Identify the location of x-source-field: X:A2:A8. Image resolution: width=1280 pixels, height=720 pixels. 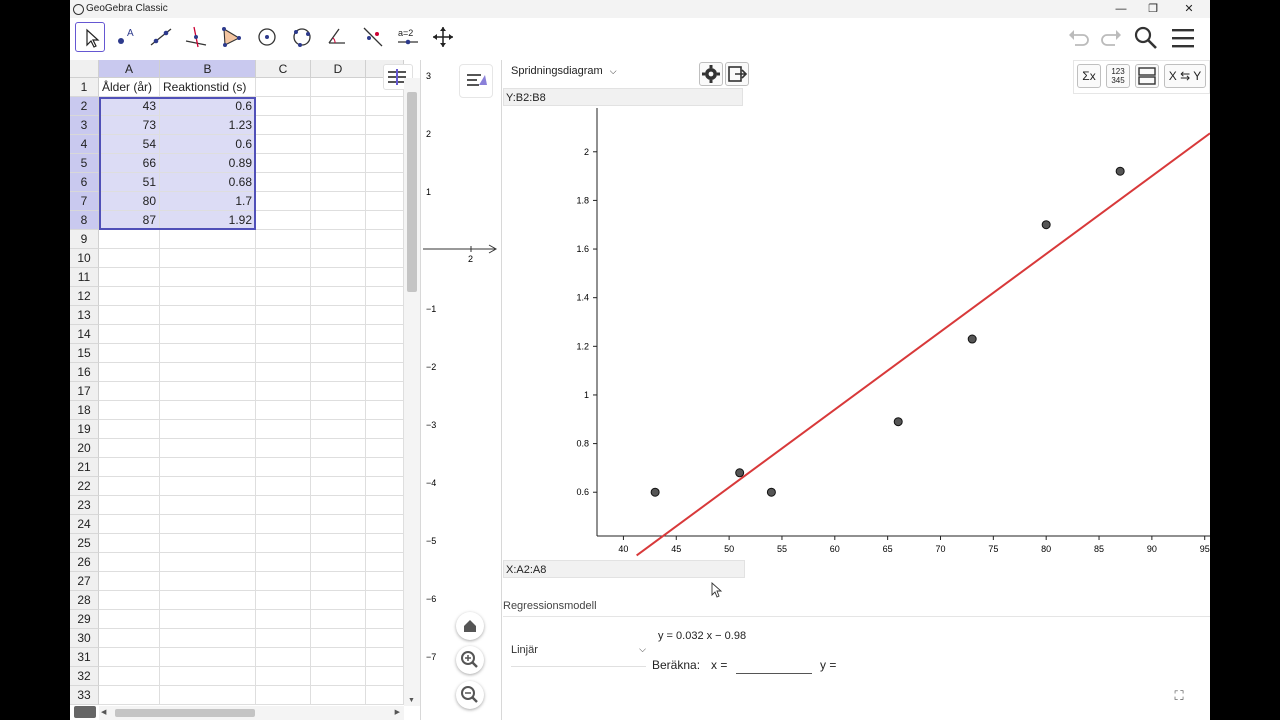
(624, 569).